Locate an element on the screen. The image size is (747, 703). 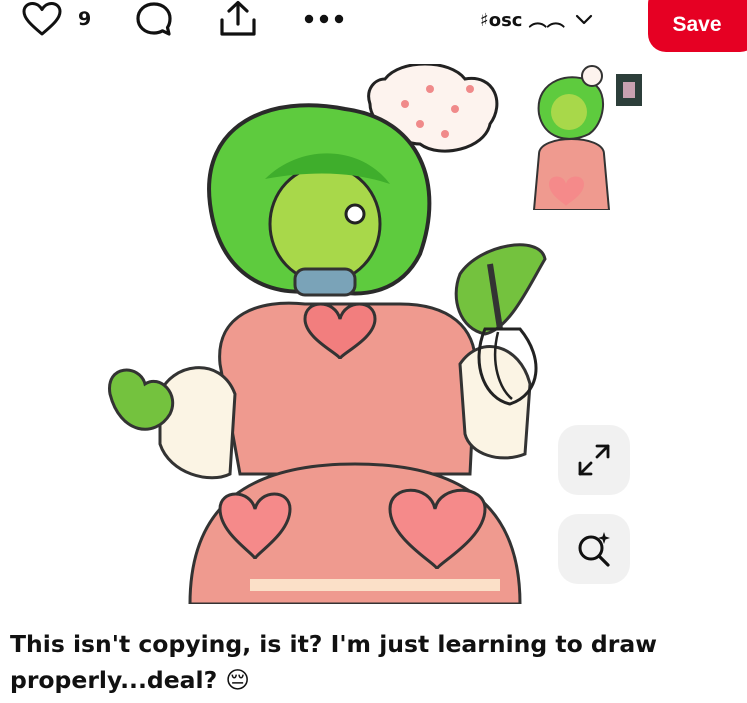
like-button: 9 is located at coordinates (56, 19).